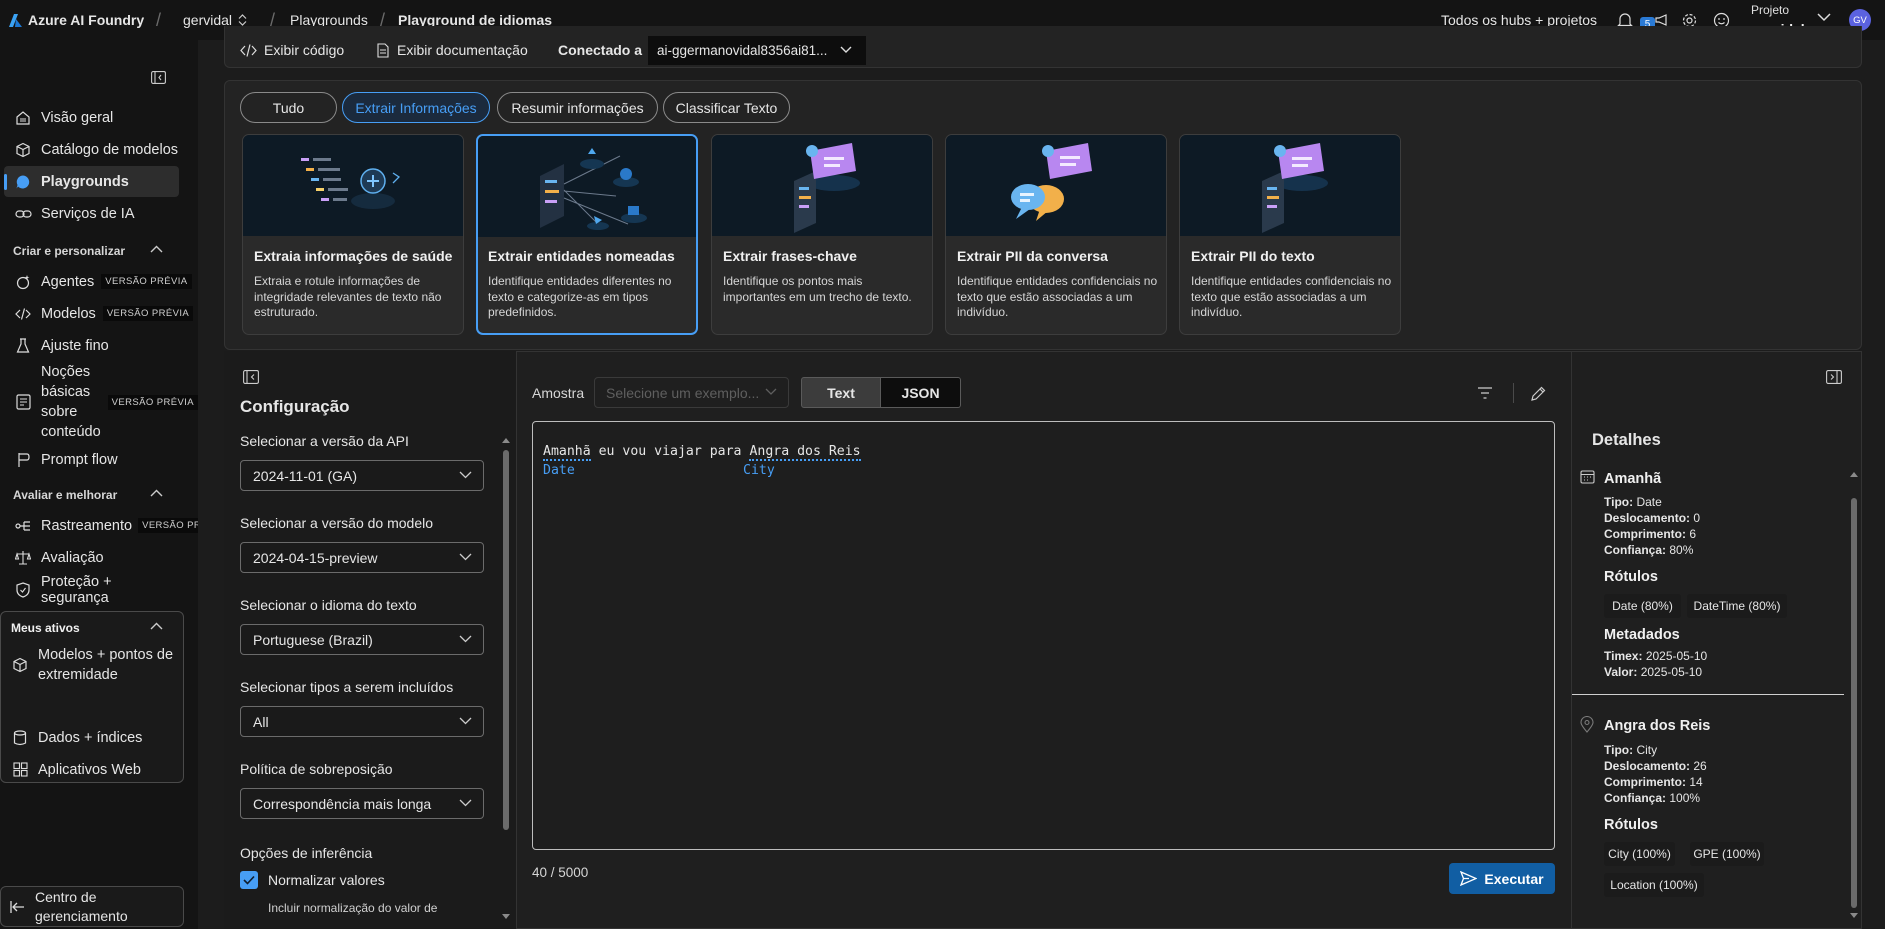  I want to click on entity-date: Amanhã, so click(567, 452).